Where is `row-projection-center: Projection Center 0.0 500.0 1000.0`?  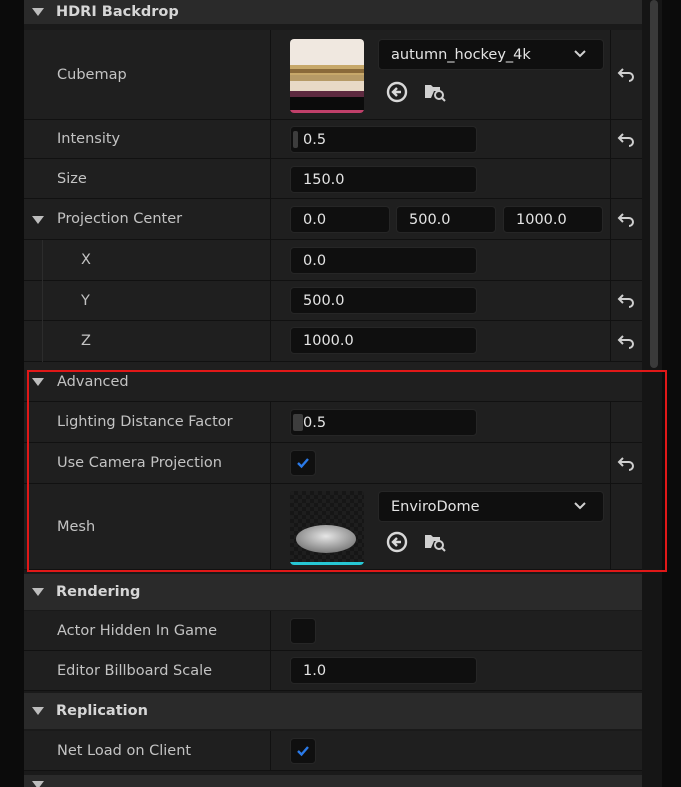
row-projection-center: Projection Center 0.0 500.0 1000.0 is located at coordinates (333, 219).